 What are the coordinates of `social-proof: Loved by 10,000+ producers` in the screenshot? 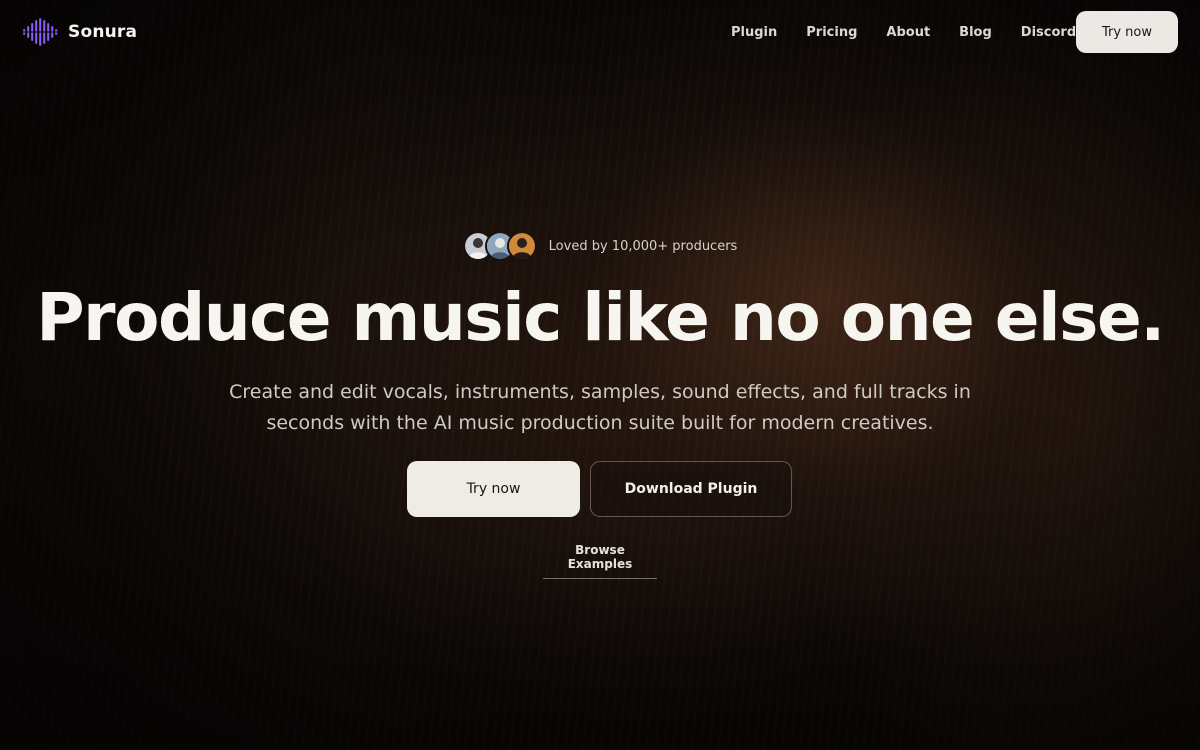 It's located at (600, 246).